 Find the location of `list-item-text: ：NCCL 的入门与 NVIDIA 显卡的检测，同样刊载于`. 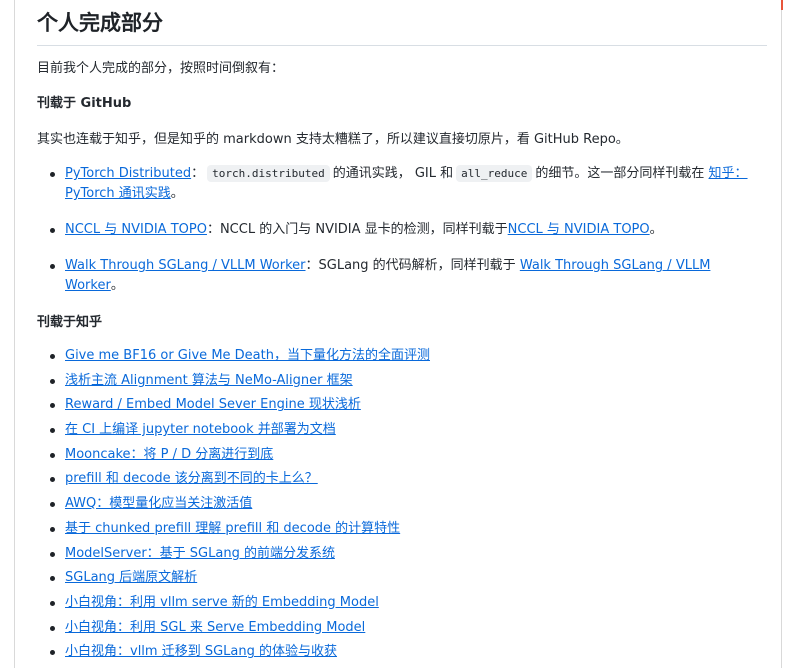

list-item-text: ：NCCL 的入门与 NVIDIA 显卡的检测，同样刊载于 is located at coordinates (357, 229).